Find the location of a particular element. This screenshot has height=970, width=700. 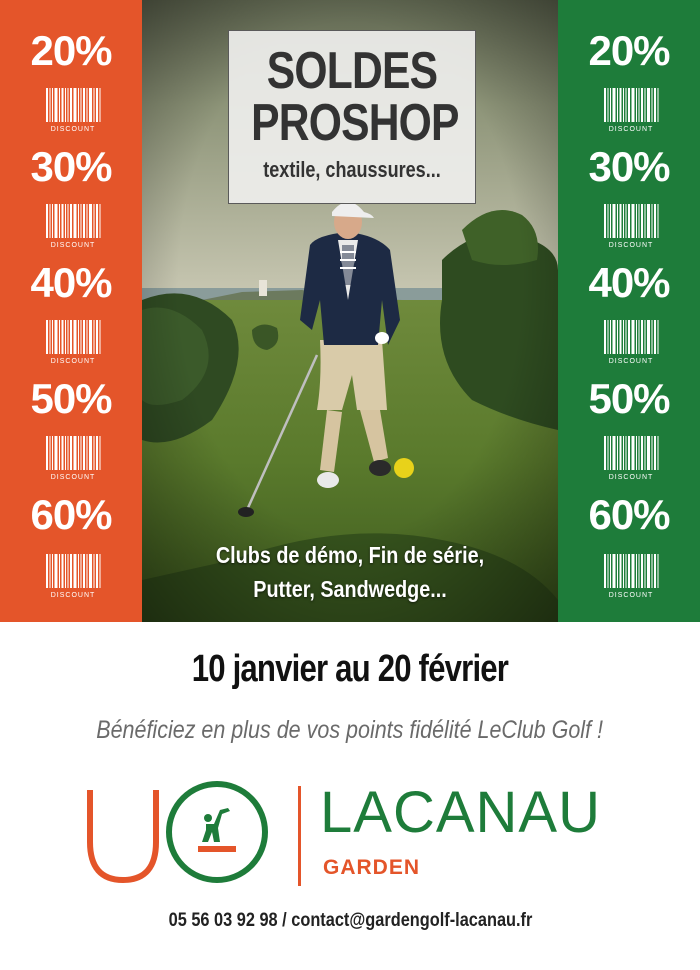

golfer-icon is located at coordinates (217, 830).